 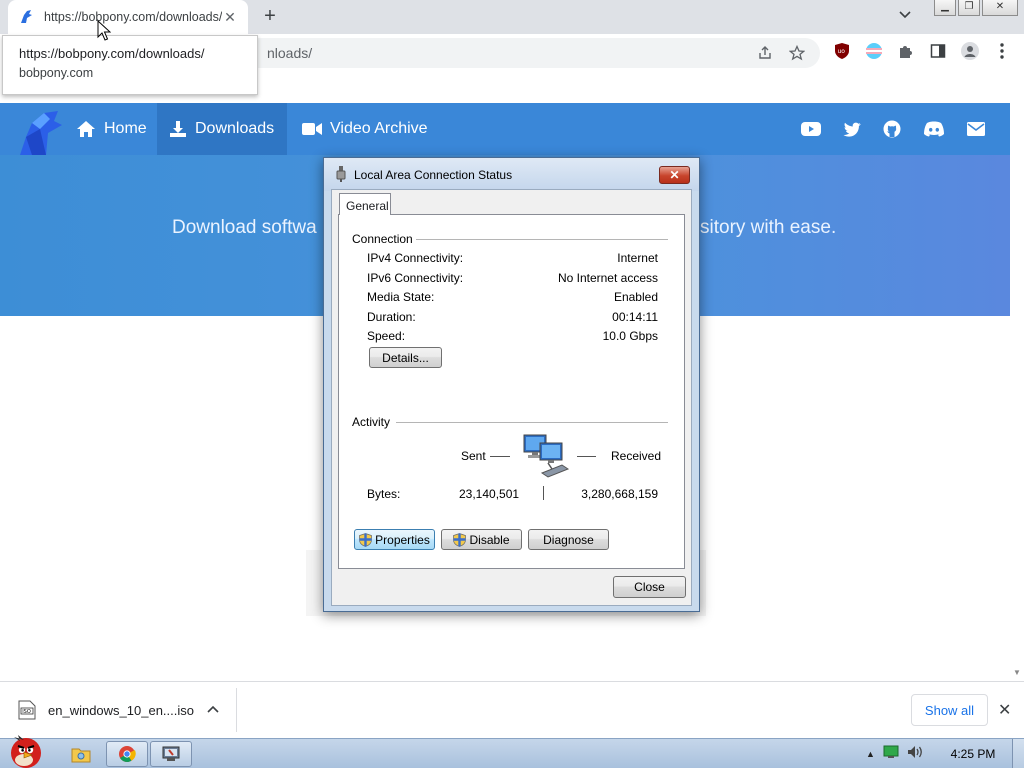 I want to click on browser-tab: https://bobpony.com/downloads/ ✕, so click(x=128, y=17).